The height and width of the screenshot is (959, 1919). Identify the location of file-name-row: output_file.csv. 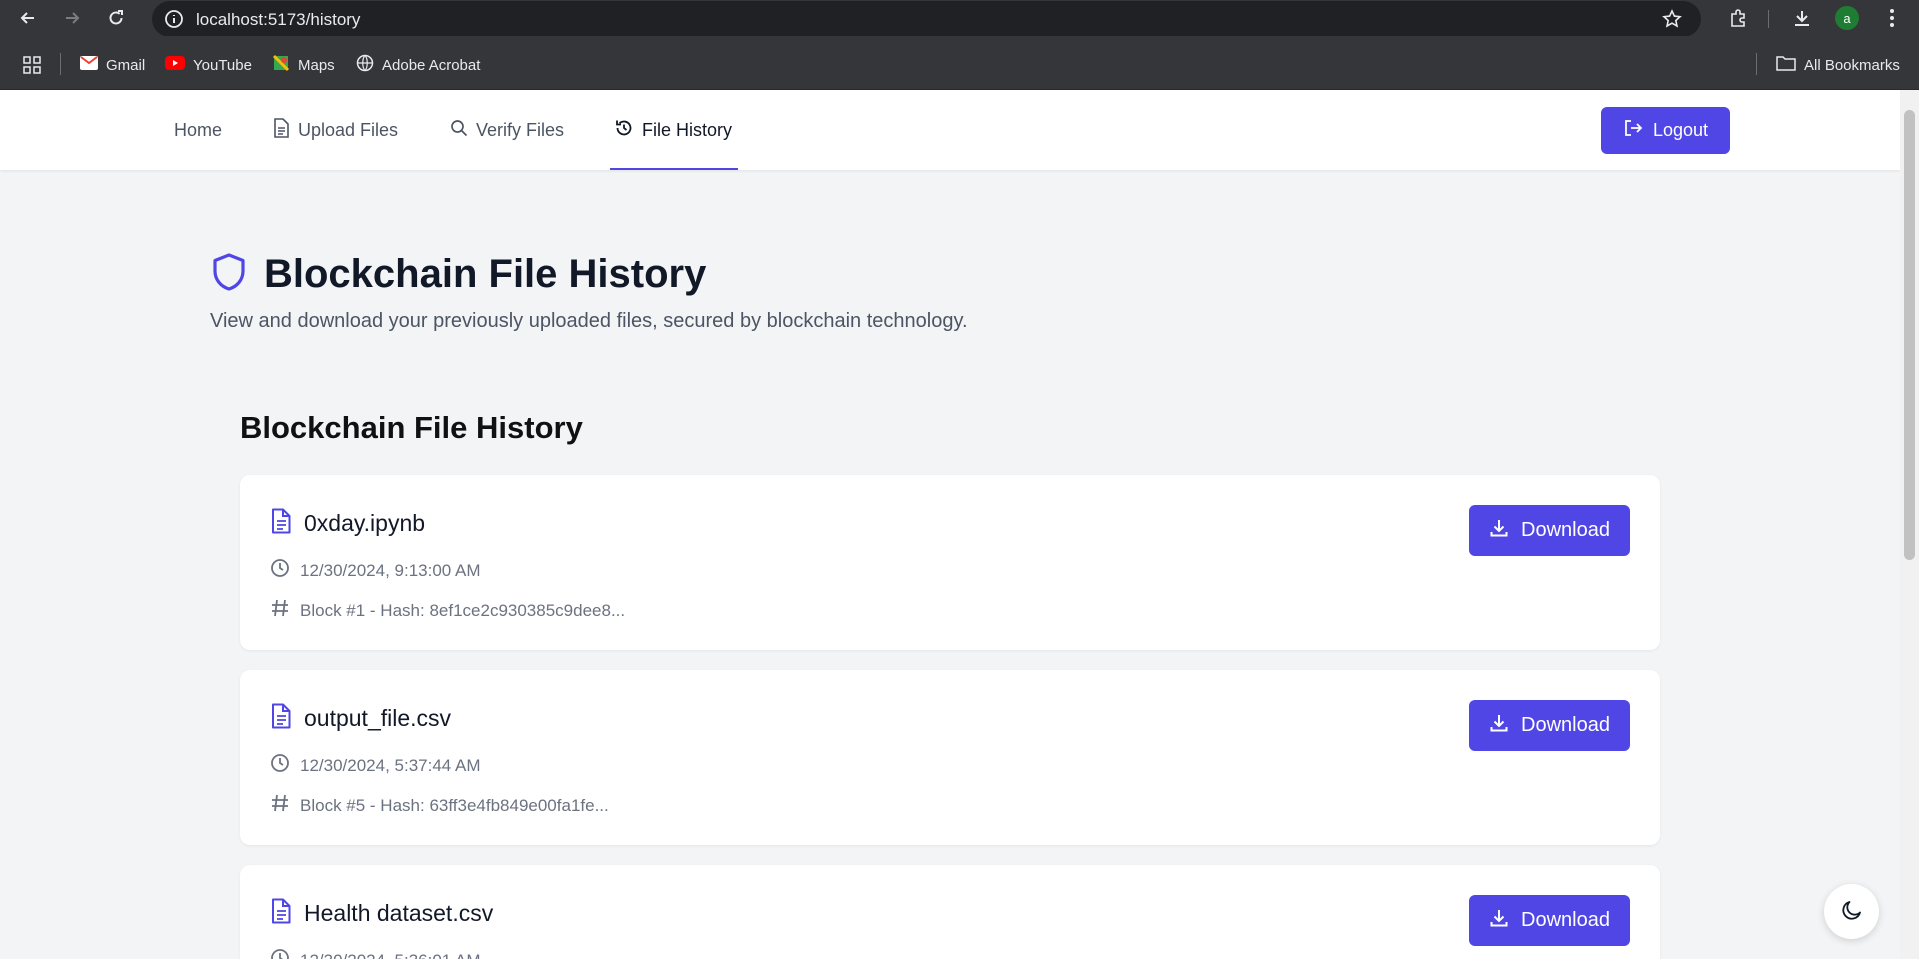
(360, 718).